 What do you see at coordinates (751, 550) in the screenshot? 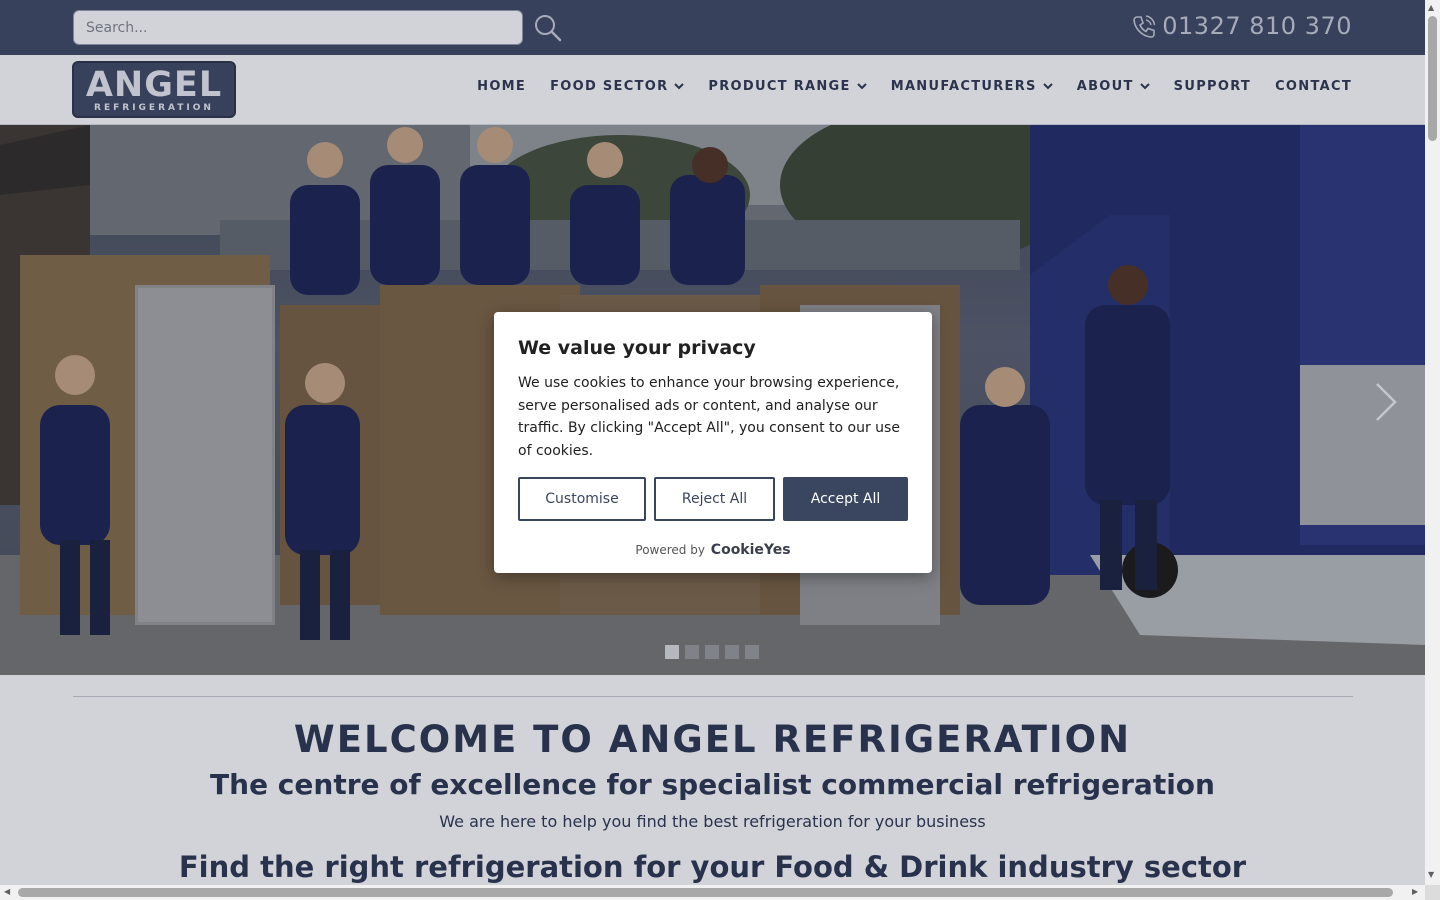
I see `cookieyes-logo: CookieYes` at bounding box center [751, 550].